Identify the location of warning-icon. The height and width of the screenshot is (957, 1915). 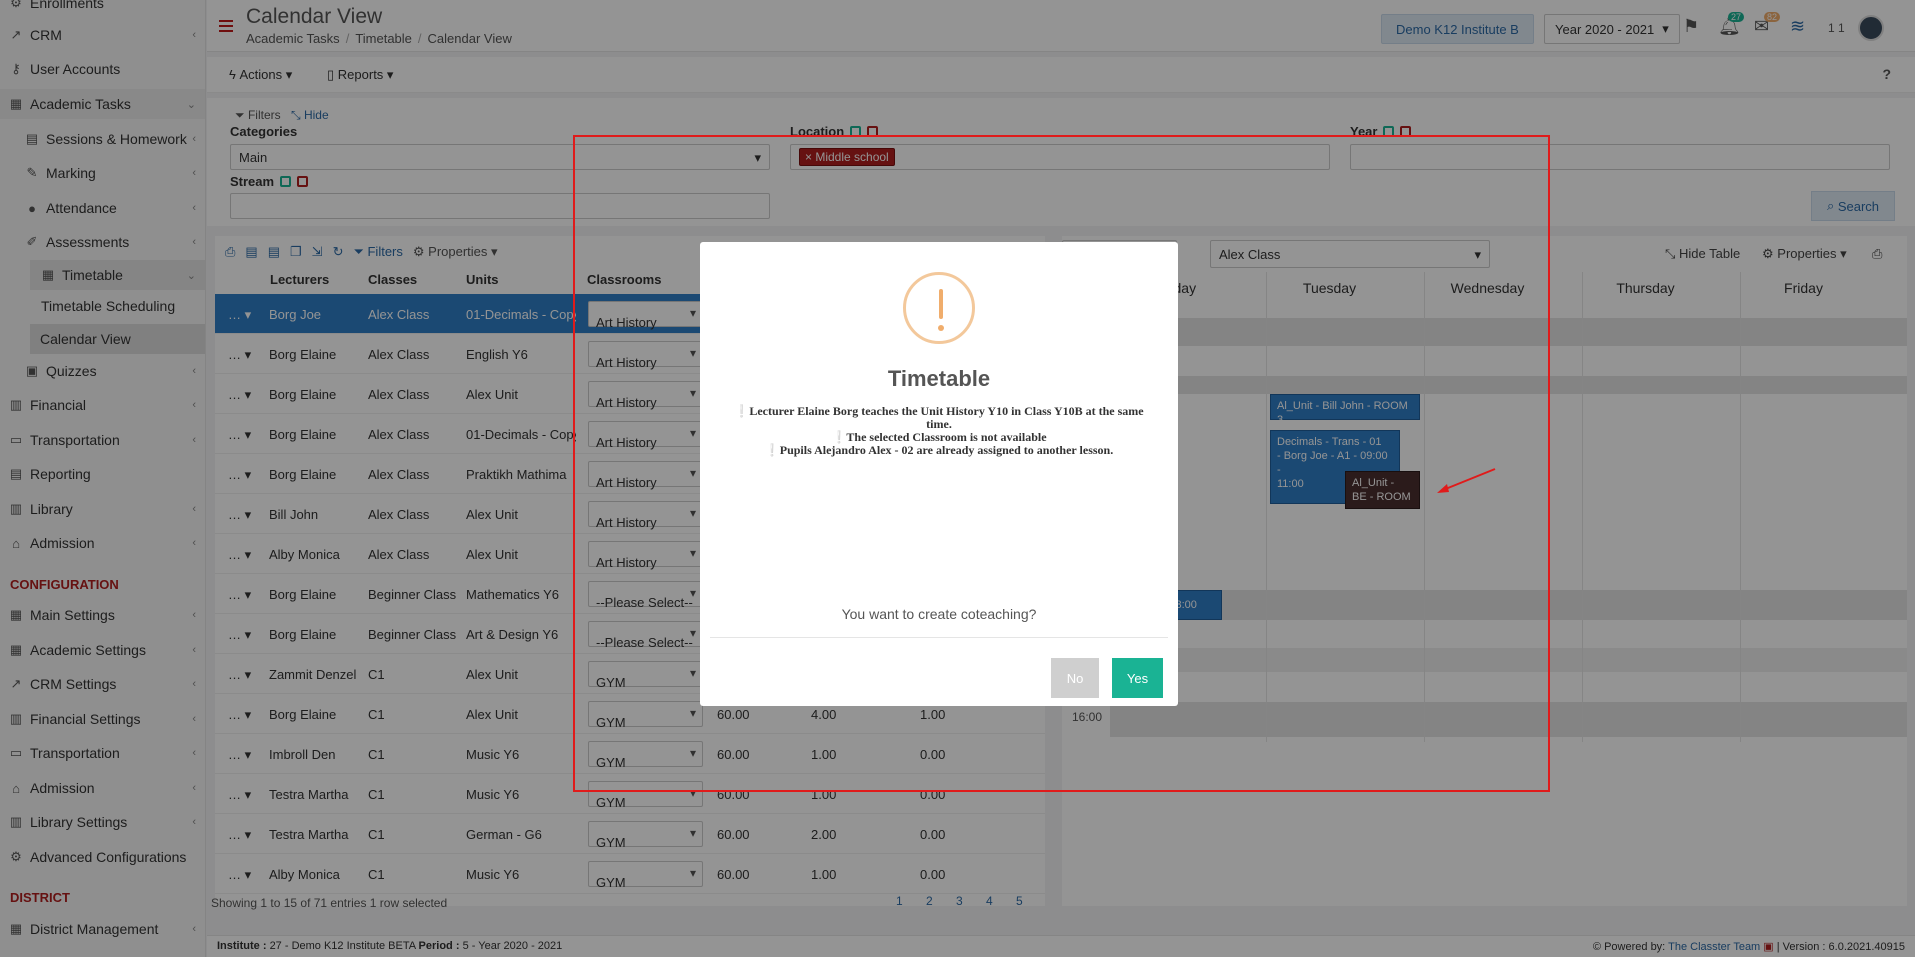
(939, 308).